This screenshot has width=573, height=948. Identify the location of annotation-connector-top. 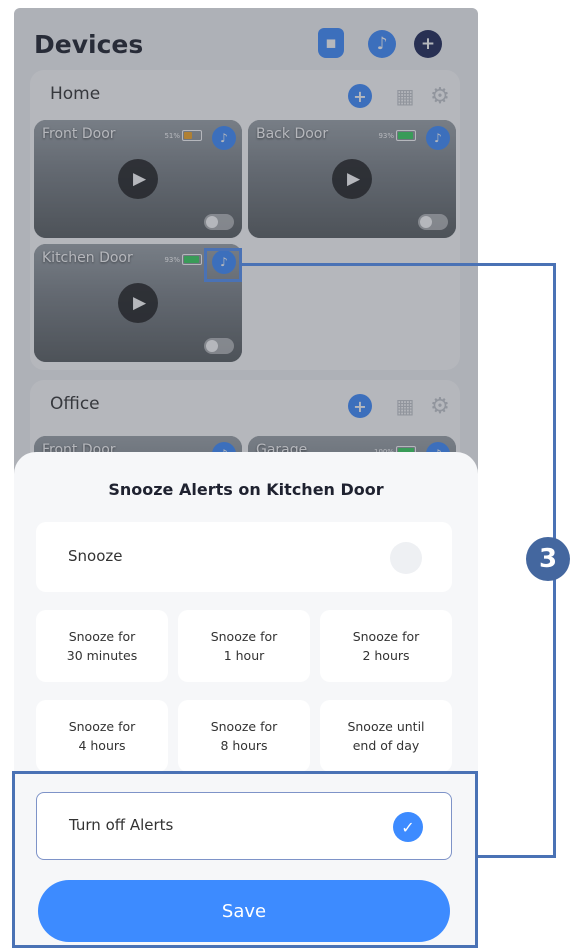
(399, 264).